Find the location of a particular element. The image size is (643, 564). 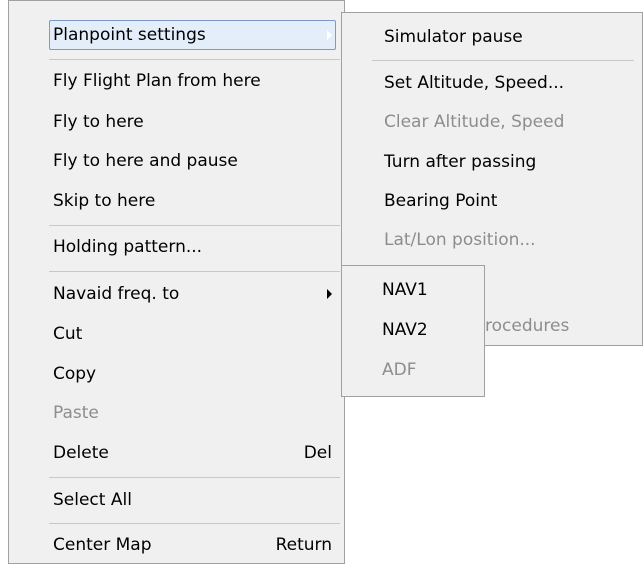

navaid-freq-submenu: NAV1 NAV2 ADF is located at coordinates (413, 331).